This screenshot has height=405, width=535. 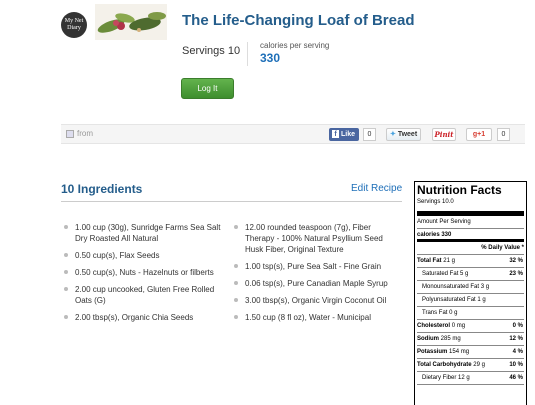 What do you see at coordinates (444, 134) in the screenshot?
I see `pinterest-button: Pinit` at bounding box center [444, 134].